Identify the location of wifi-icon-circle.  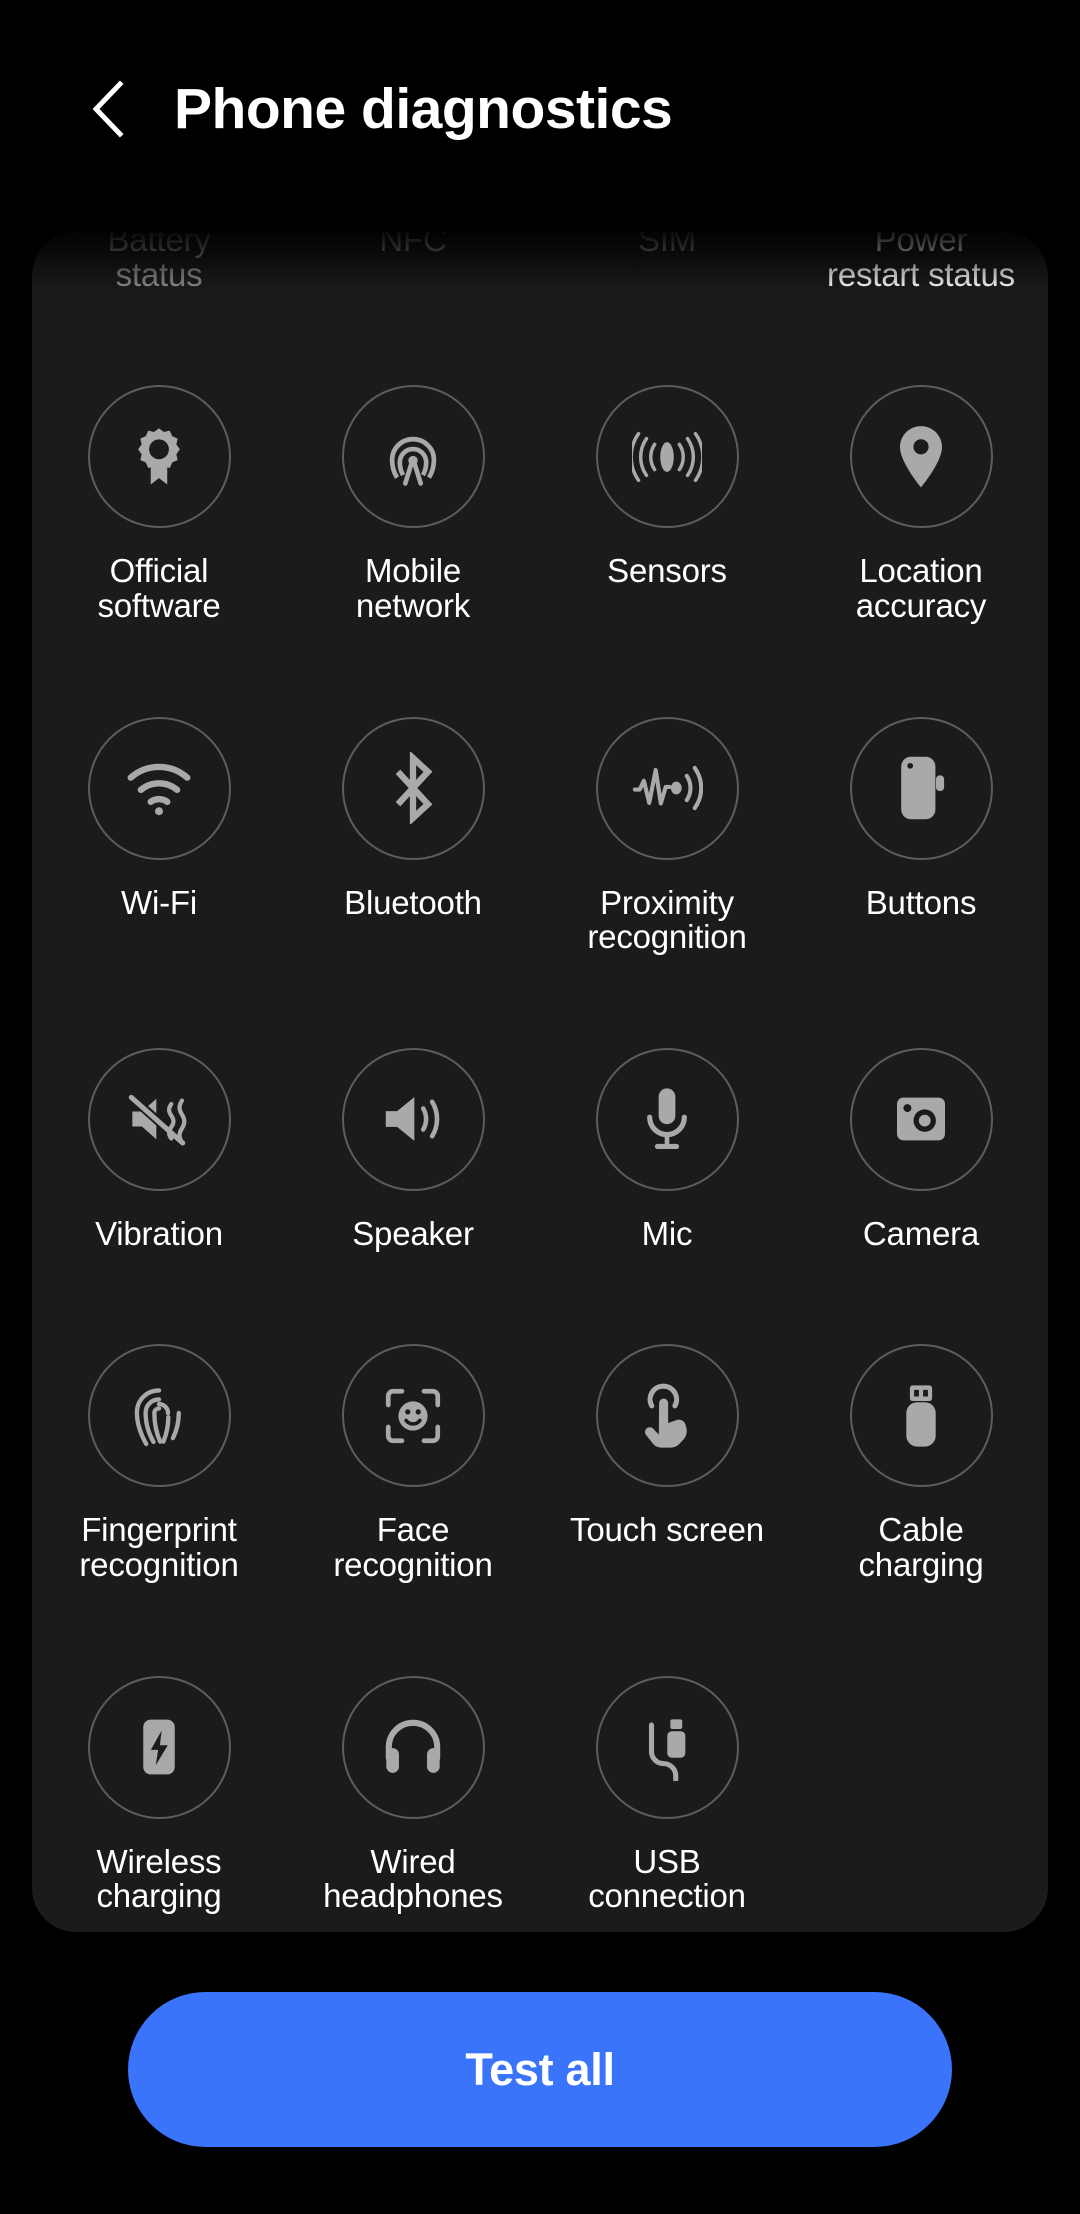
(159, 788).